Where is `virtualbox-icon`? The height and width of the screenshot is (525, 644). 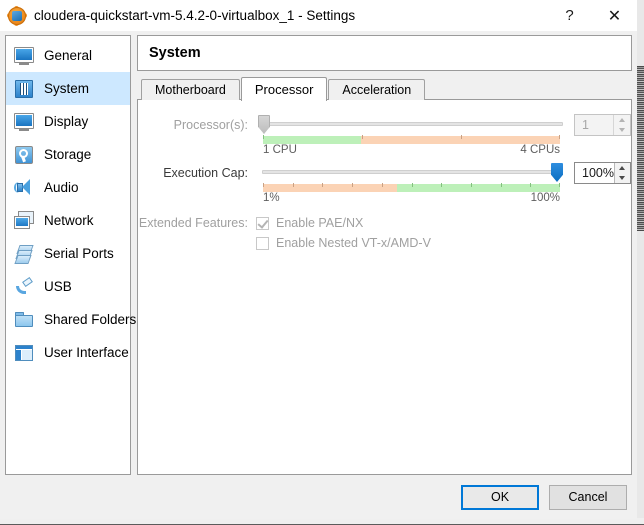
virtualbox-icon is located at coordinates (17, 15).